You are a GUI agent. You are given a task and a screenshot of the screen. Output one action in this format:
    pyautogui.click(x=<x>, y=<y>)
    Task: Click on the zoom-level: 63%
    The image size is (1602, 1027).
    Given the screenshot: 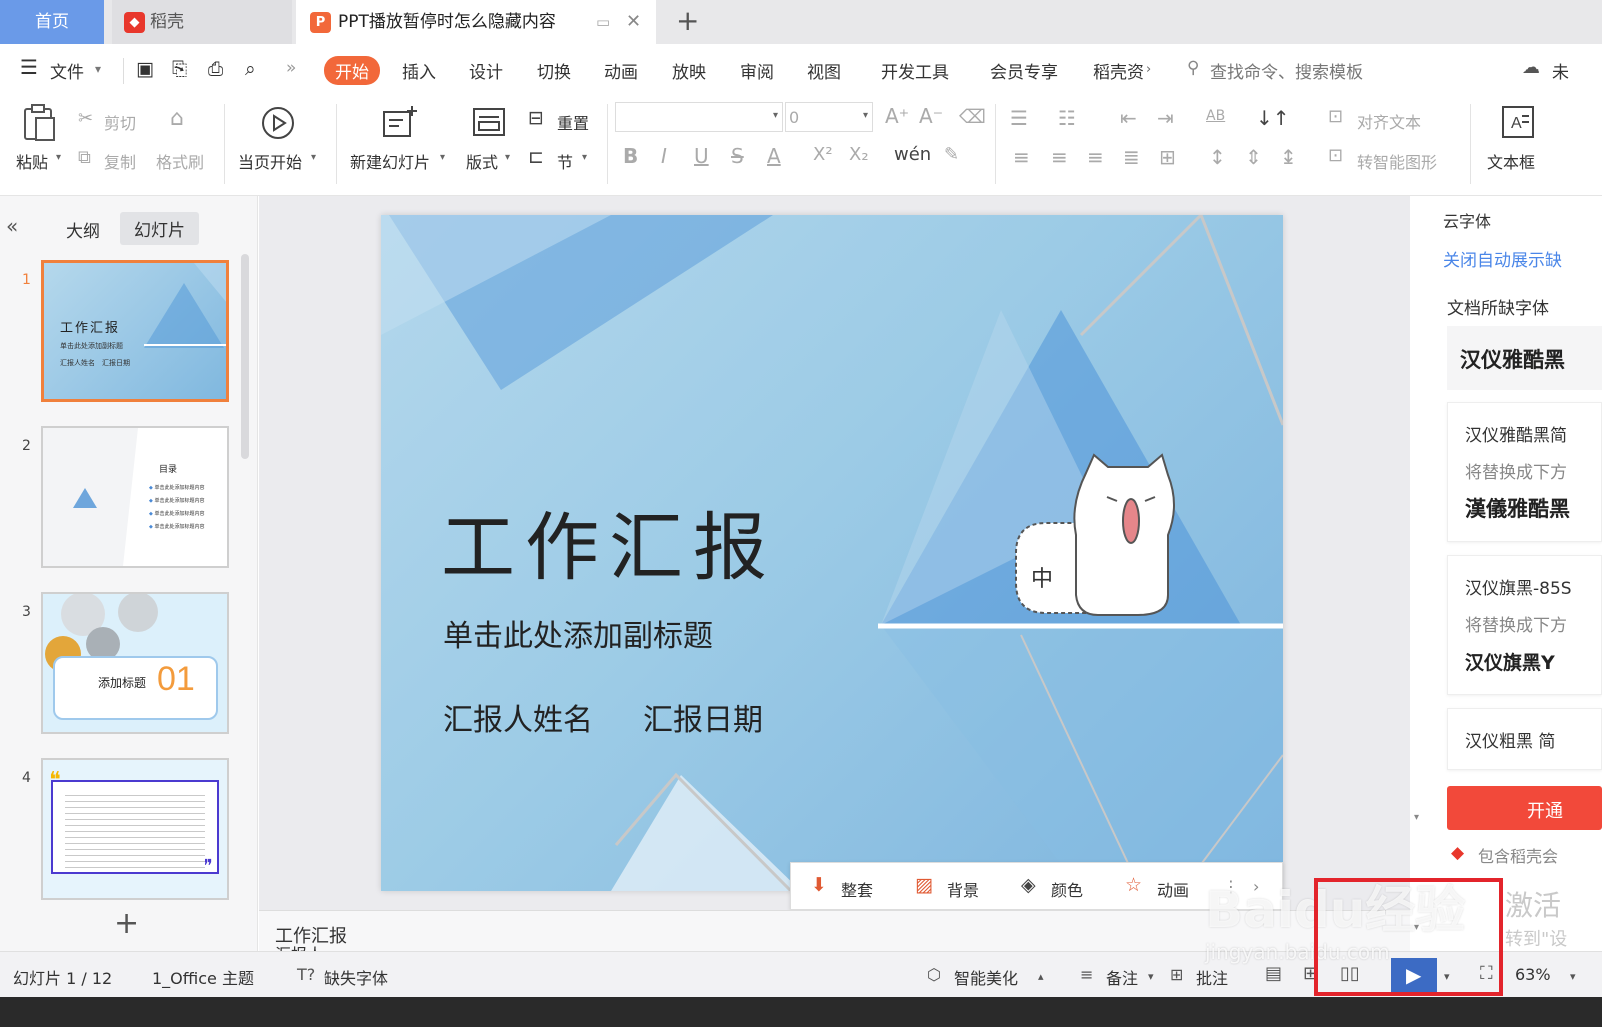 What is the action you would take?
    pyautogui.click(x=1533, y=974)
    